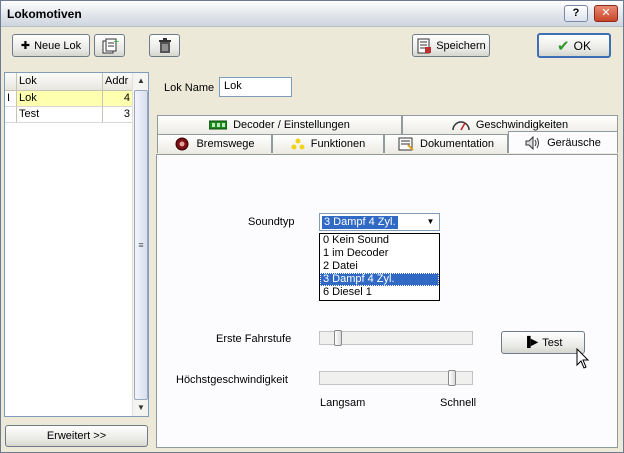  I want to click on tab-brake: Bremswege, so click(214, 143).